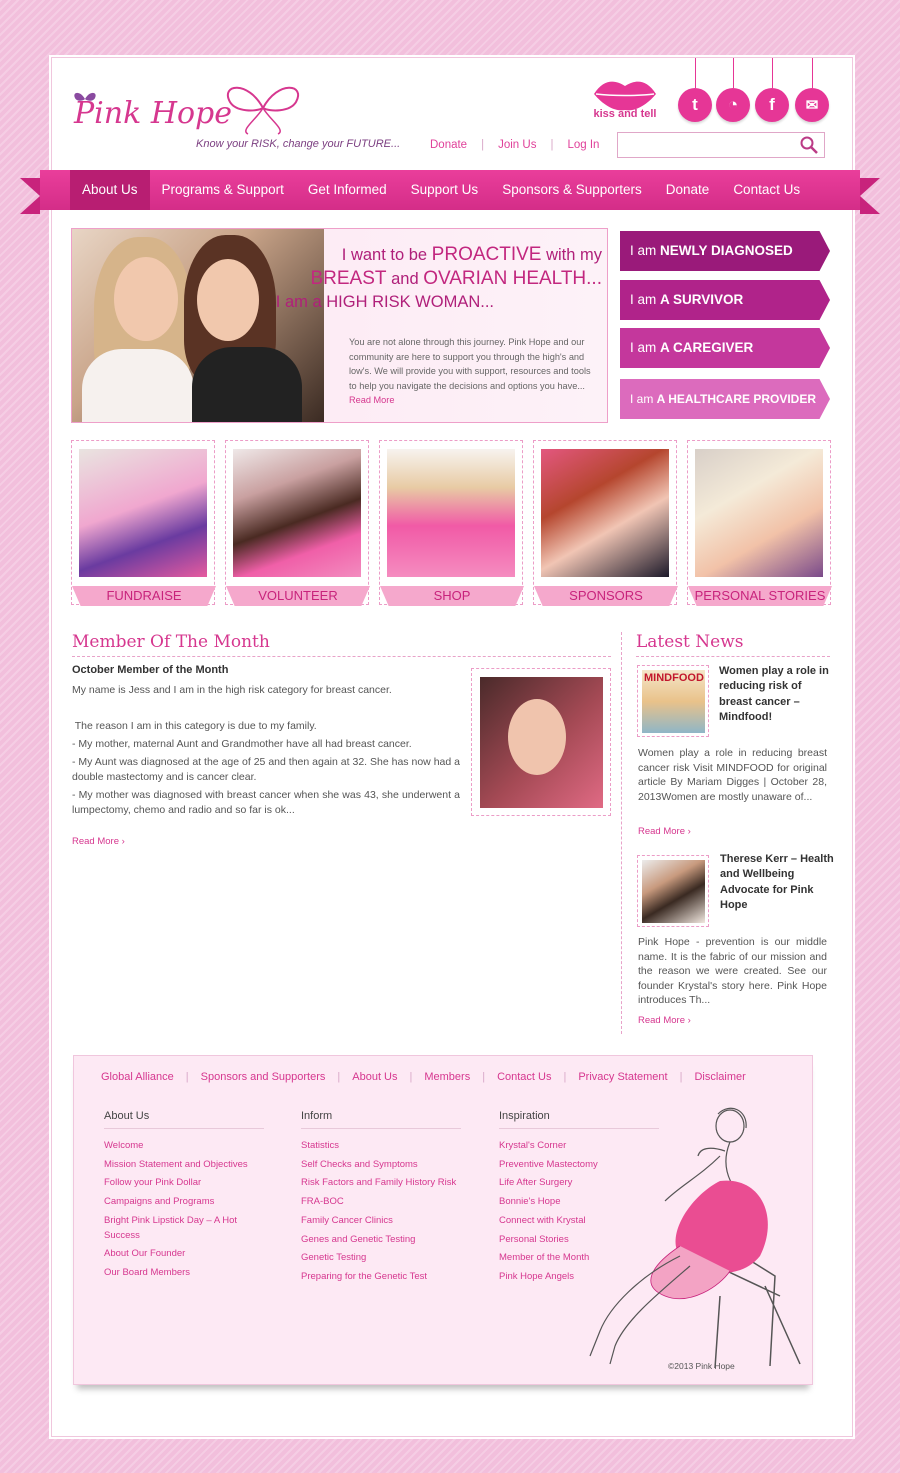 This screenshot has width=900, height=1473. What do you see at coordinates (725, 251) in the screenshot?
I see `ribbon-newly-diagnosed: I am NEWLY DIAGNOSED` at bounding box center [725, 251].